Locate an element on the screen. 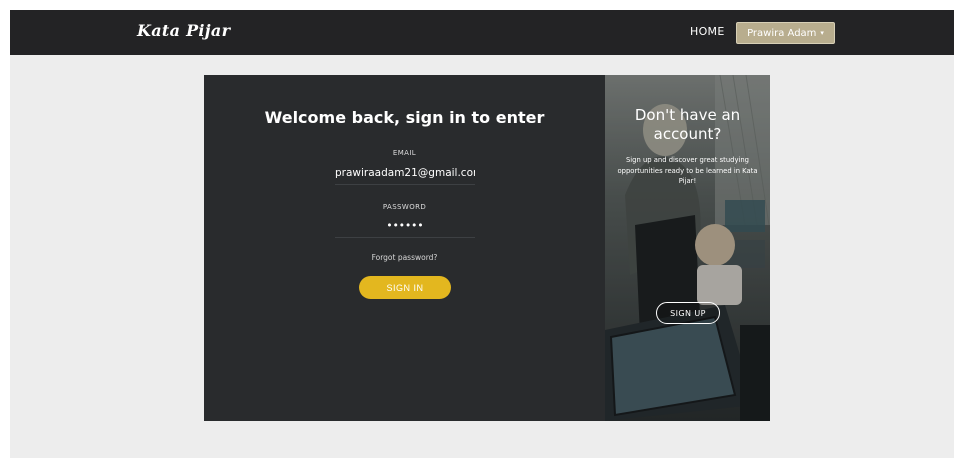 This screenshot has height=458, width=954. email-label: EMAIL is located at coordinates (404, 153).